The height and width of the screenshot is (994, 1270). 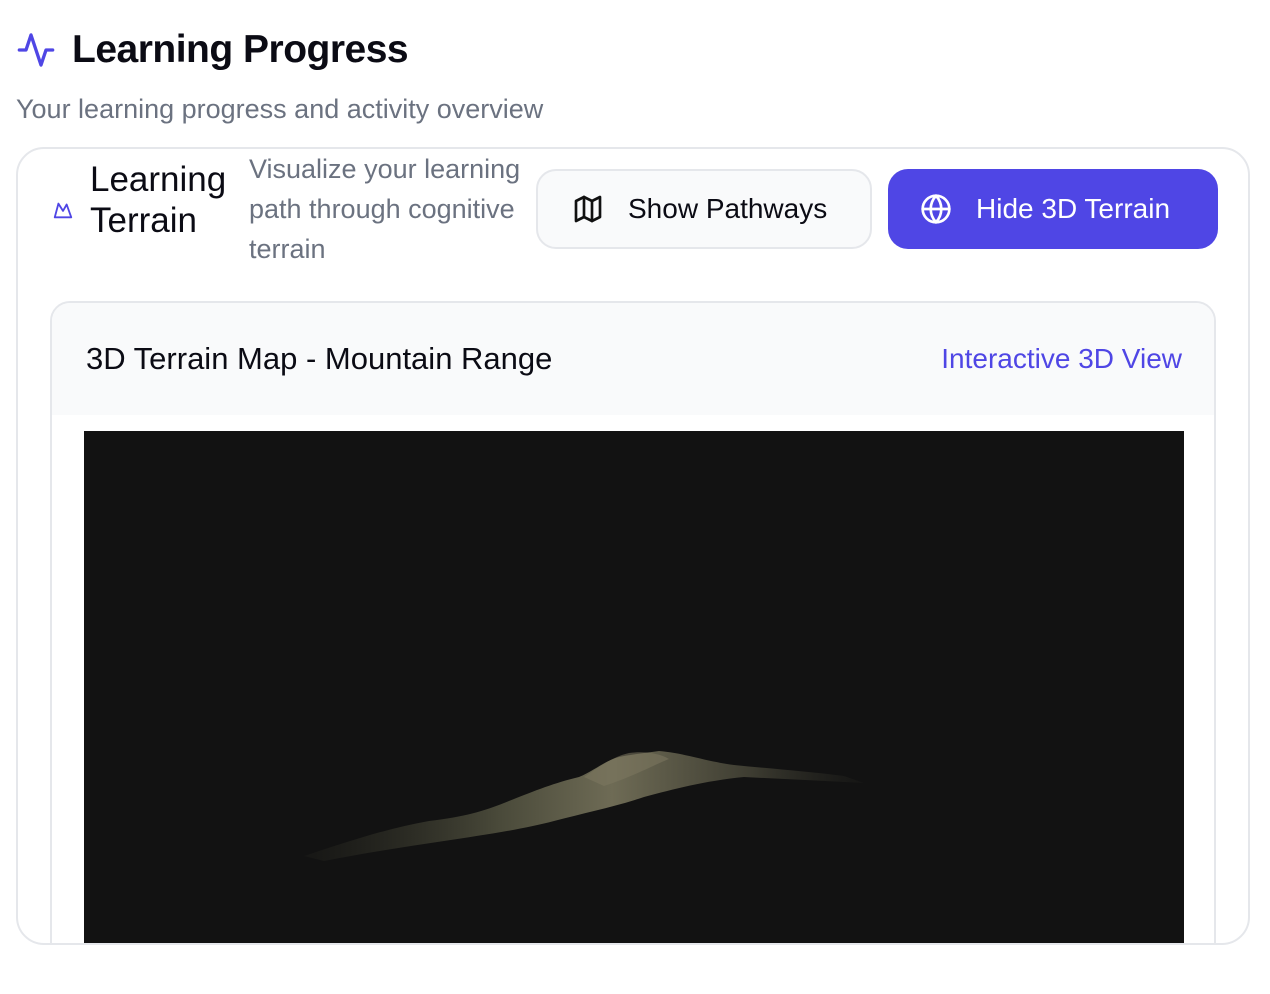 What do you see at coordinates (588, 209) in the screenshot?
I see `map-icon` at bounding box center [588, 209].